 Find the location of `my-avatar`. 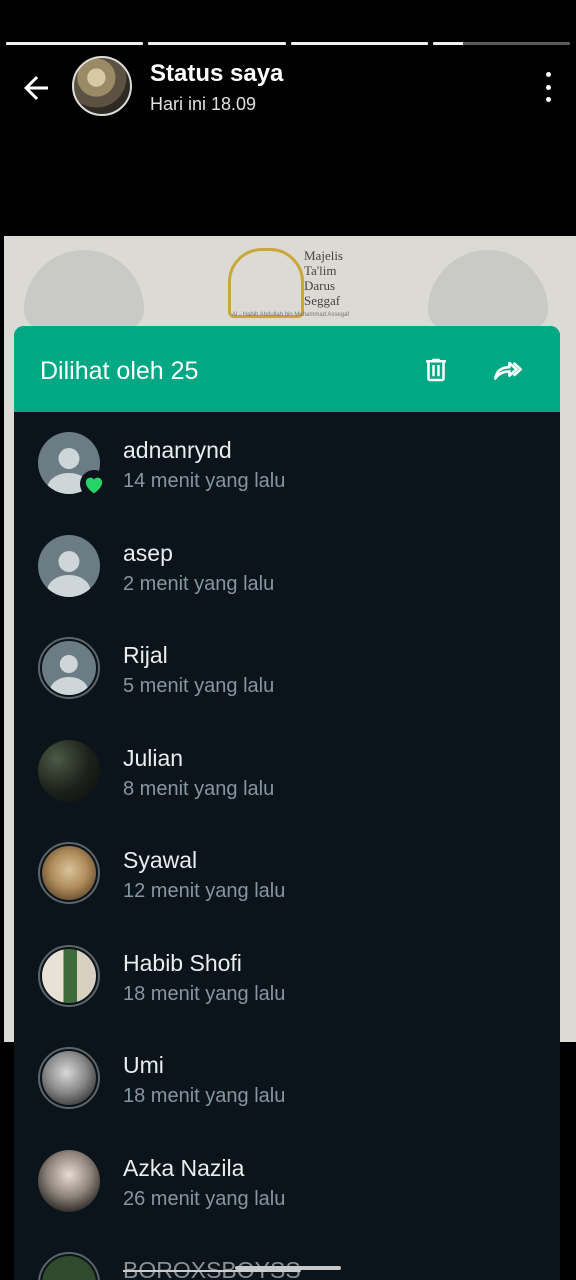

my-avatar is located at coordinates (102, 86).